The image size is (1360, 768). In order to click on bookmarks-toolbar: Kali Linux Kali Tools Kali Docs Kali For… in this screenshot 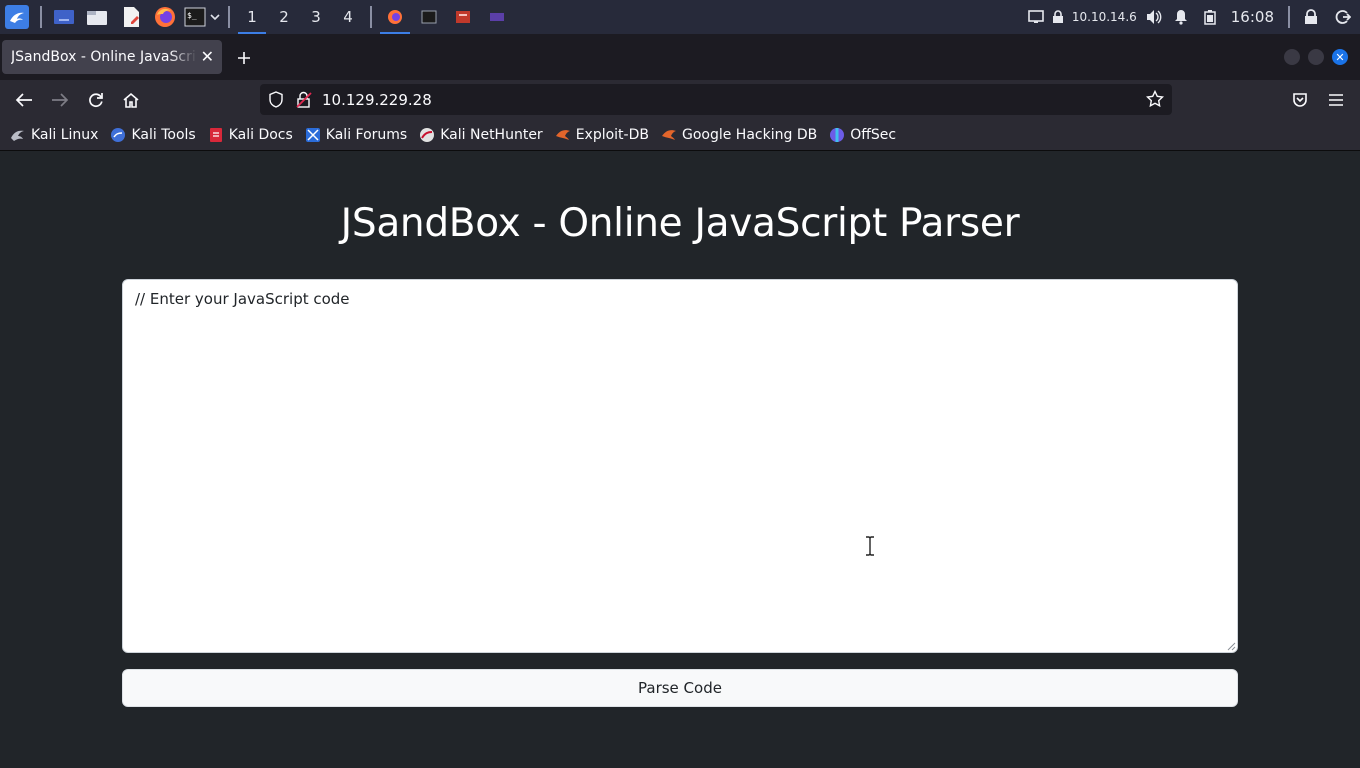, I will do `click(680, 135)`.